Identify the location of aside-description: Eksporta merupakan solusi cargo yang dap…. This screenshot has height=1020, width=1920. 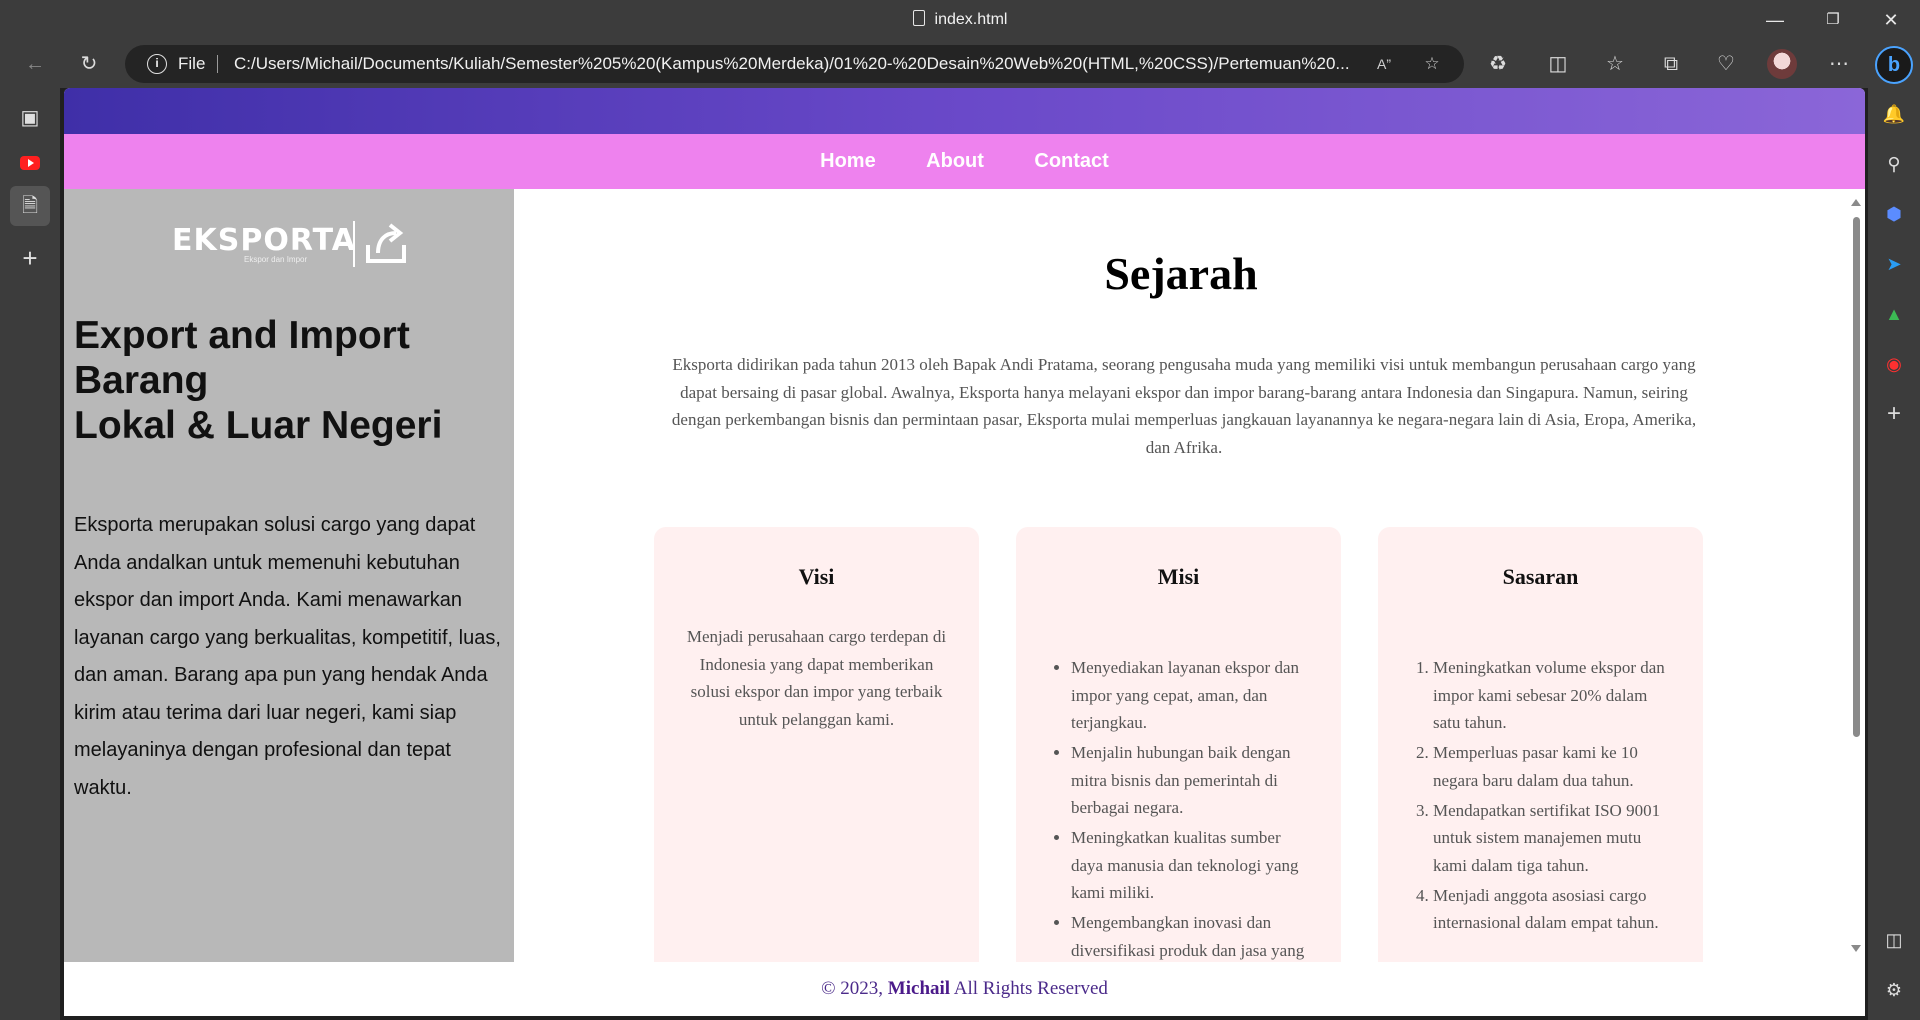
(287, 656).